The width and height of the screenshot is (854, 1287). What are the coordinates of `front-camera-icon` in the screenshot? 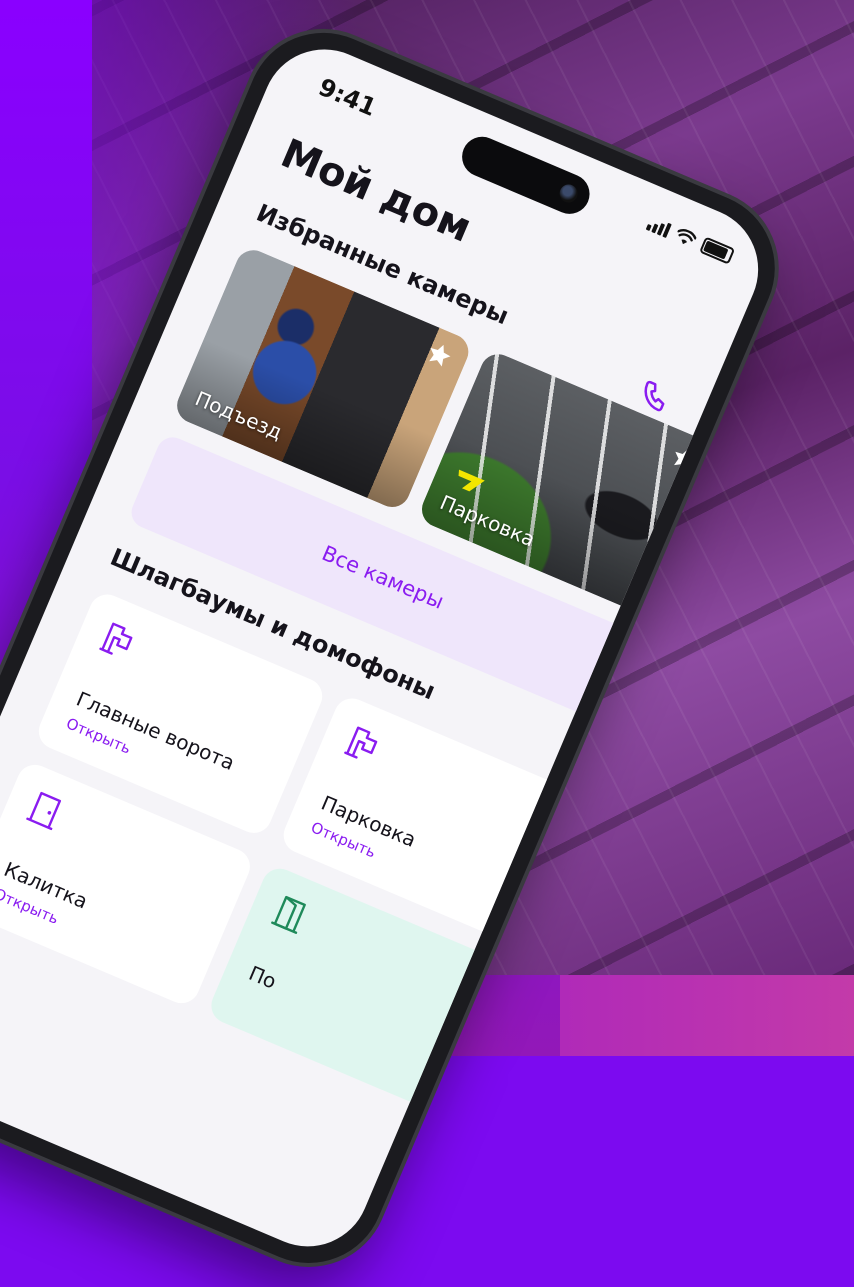 It's located at (568, 193).